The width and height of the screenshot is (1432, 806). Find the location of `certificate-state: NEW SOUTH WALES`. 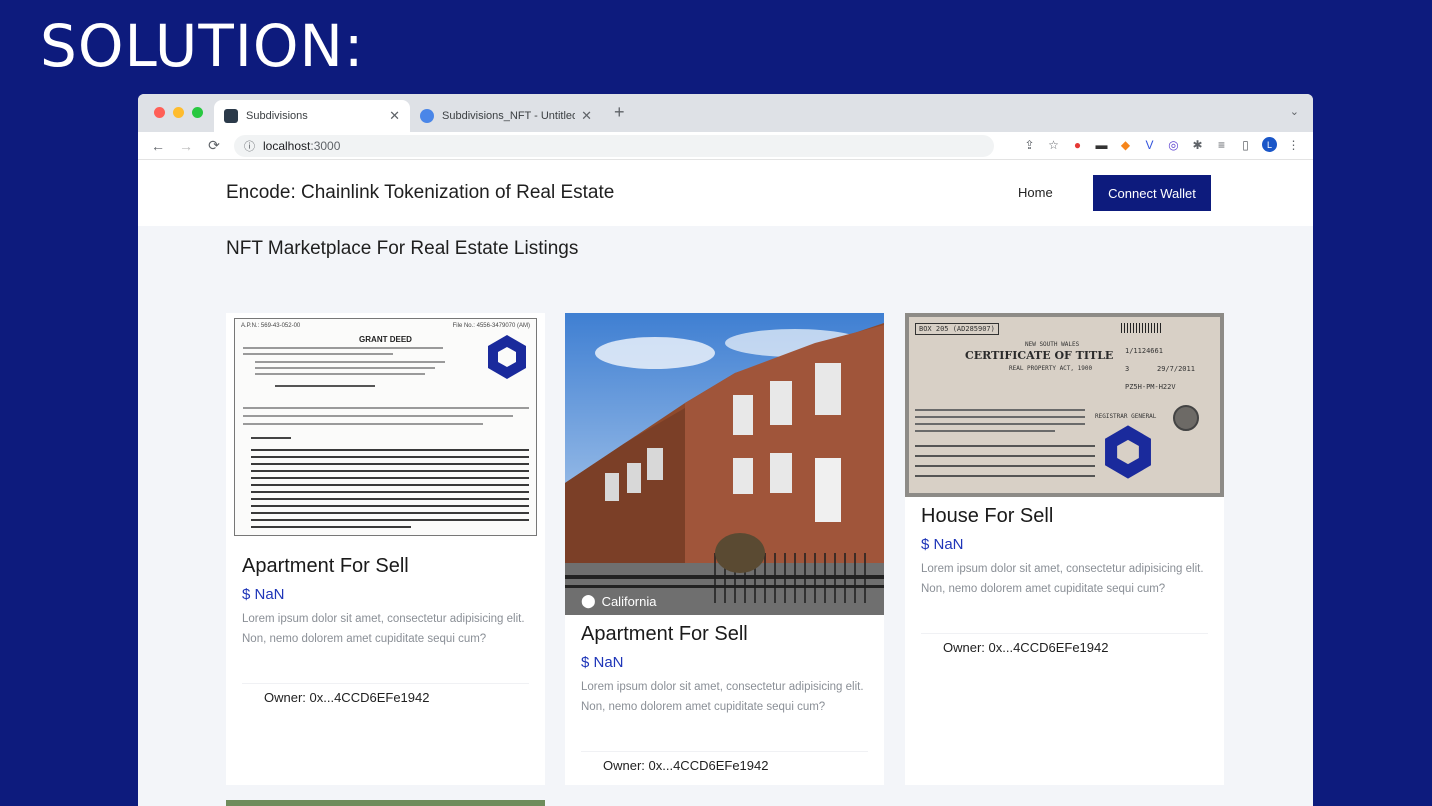

certificate-state: NEW SOUTH WALES is located at coordinates (1052, 344).